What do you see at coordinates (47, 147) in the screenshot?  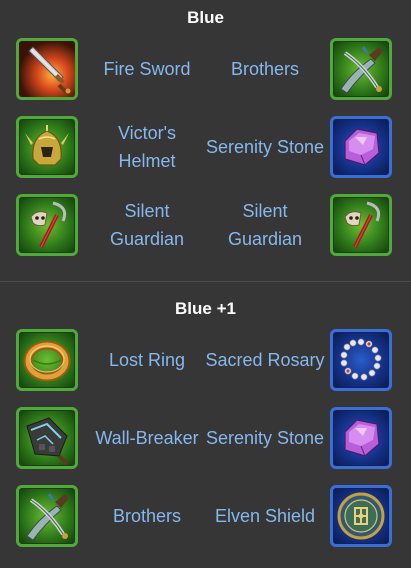 I see `victors-helmet-icon` at bounding box center [47, 147].